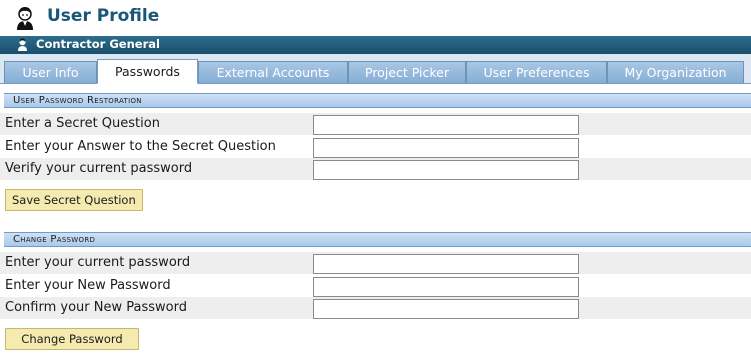  I want to click on form-row-secret-question: Enter a Secret Question, so click(375, 124).